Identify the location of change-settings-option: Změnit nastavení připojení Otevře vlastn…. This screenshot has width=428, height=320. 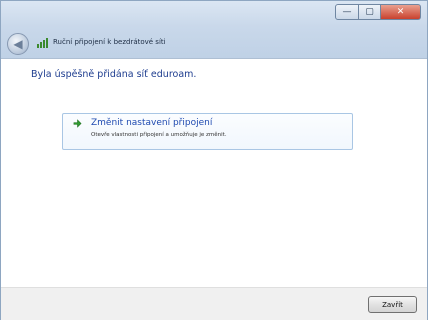
(207, 131).